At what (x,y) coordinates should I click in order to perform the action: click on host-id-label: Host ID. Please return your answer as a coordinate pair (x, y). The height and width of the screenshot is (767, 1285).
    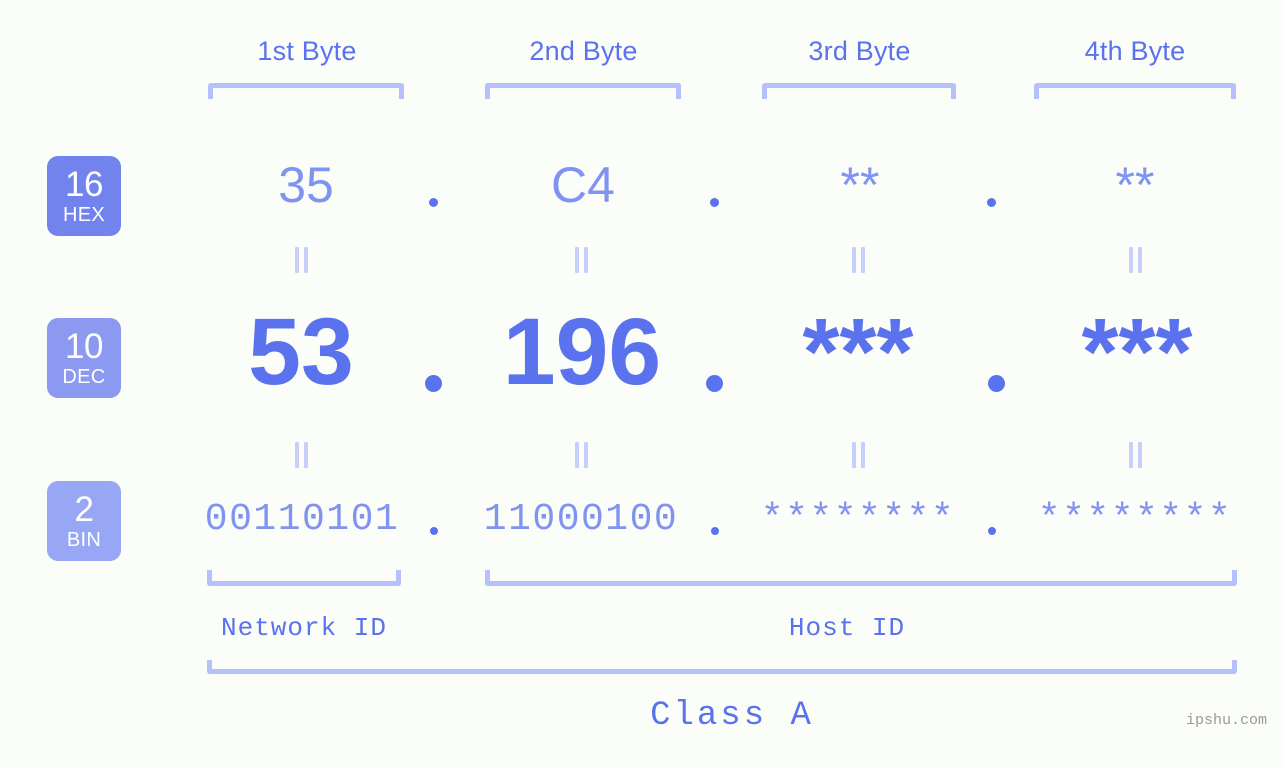
    Looking at the image, I should click on (847, 628).